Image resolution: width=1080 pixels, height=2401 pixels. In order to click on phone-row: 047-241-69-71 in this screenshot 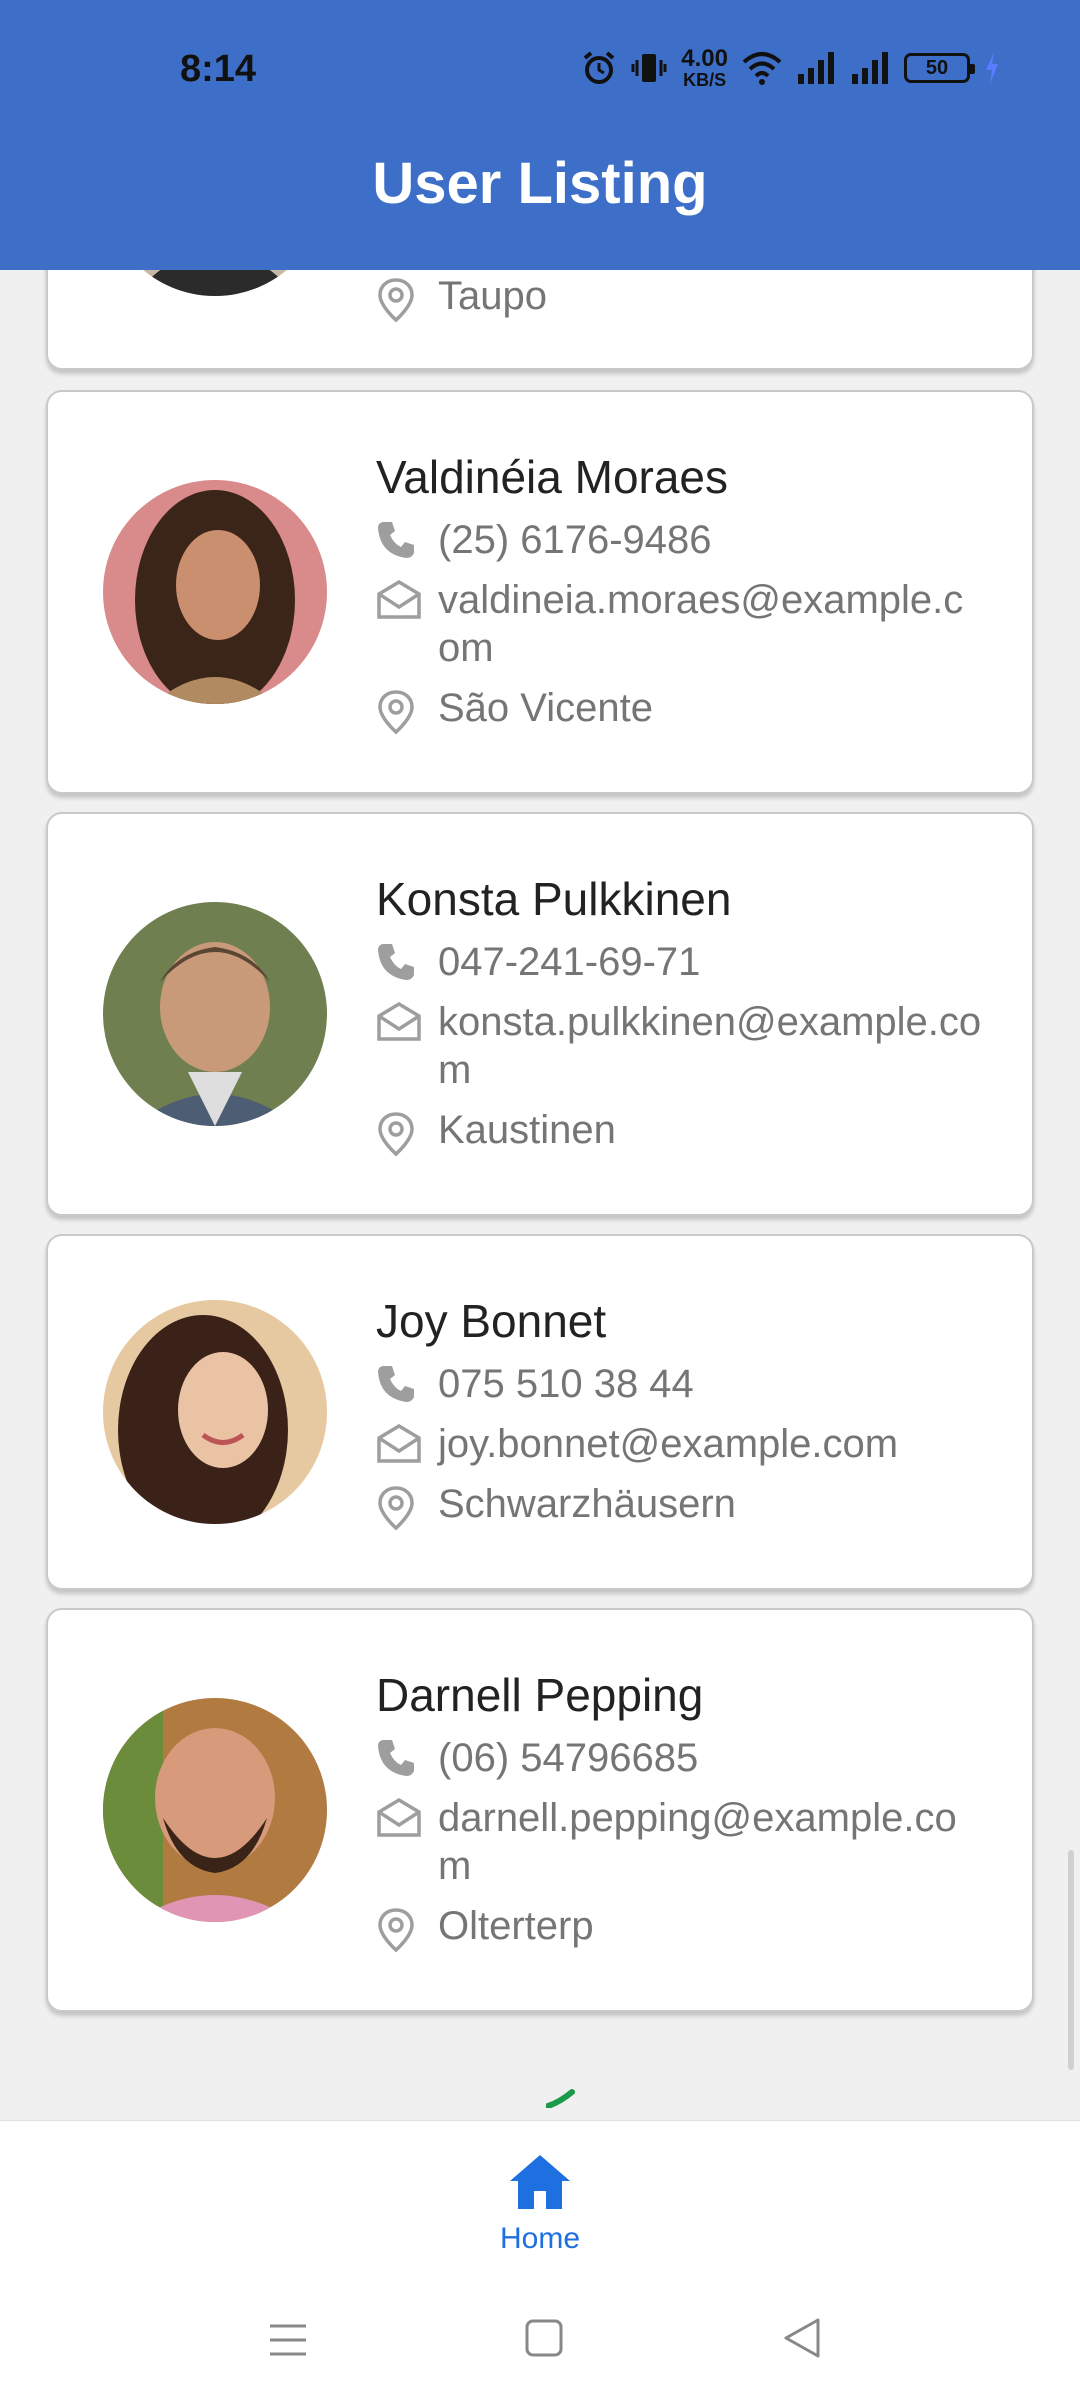, I will do `click(679, 962)`.